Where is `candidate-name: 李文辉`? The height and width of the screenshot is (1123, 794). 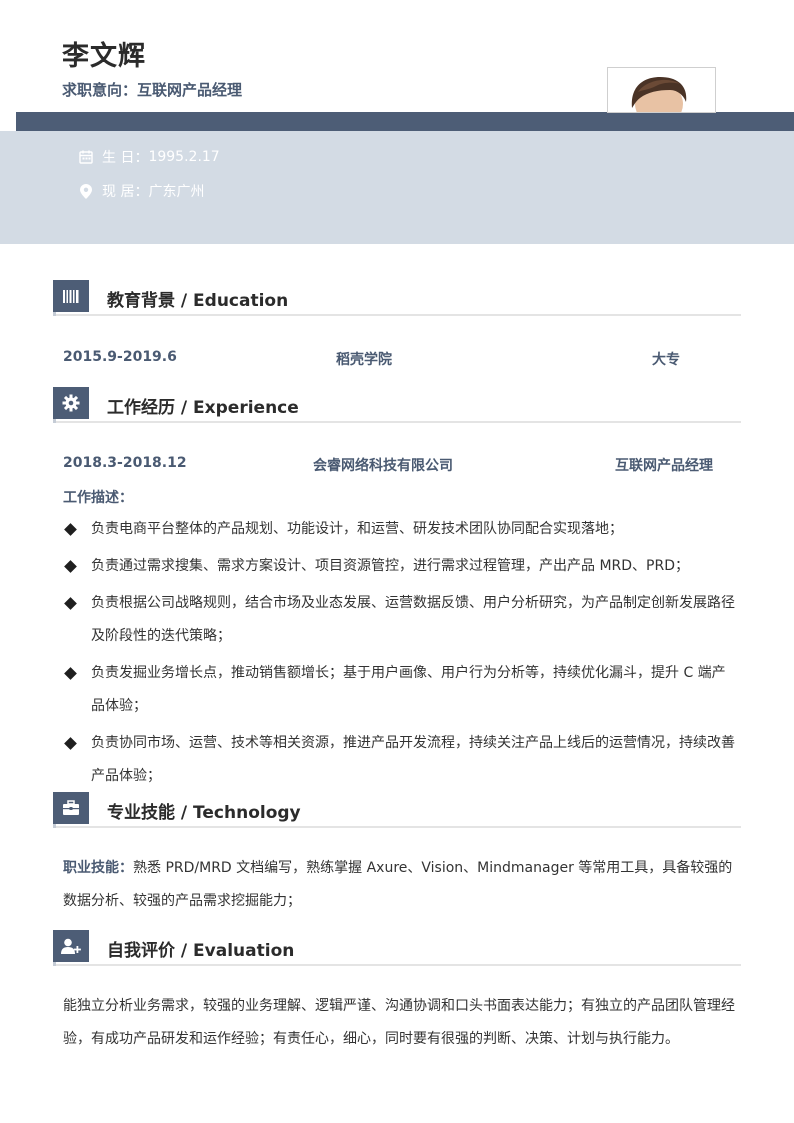 candidate-name: 李文辉 is located at coordinates (104, 56).